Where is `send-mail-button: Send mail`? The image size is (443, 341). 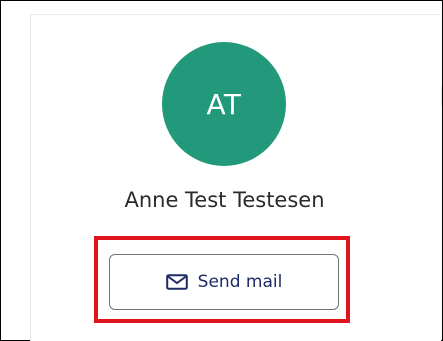
send-mail-button: Send mail is located at coordinates (224, 282).